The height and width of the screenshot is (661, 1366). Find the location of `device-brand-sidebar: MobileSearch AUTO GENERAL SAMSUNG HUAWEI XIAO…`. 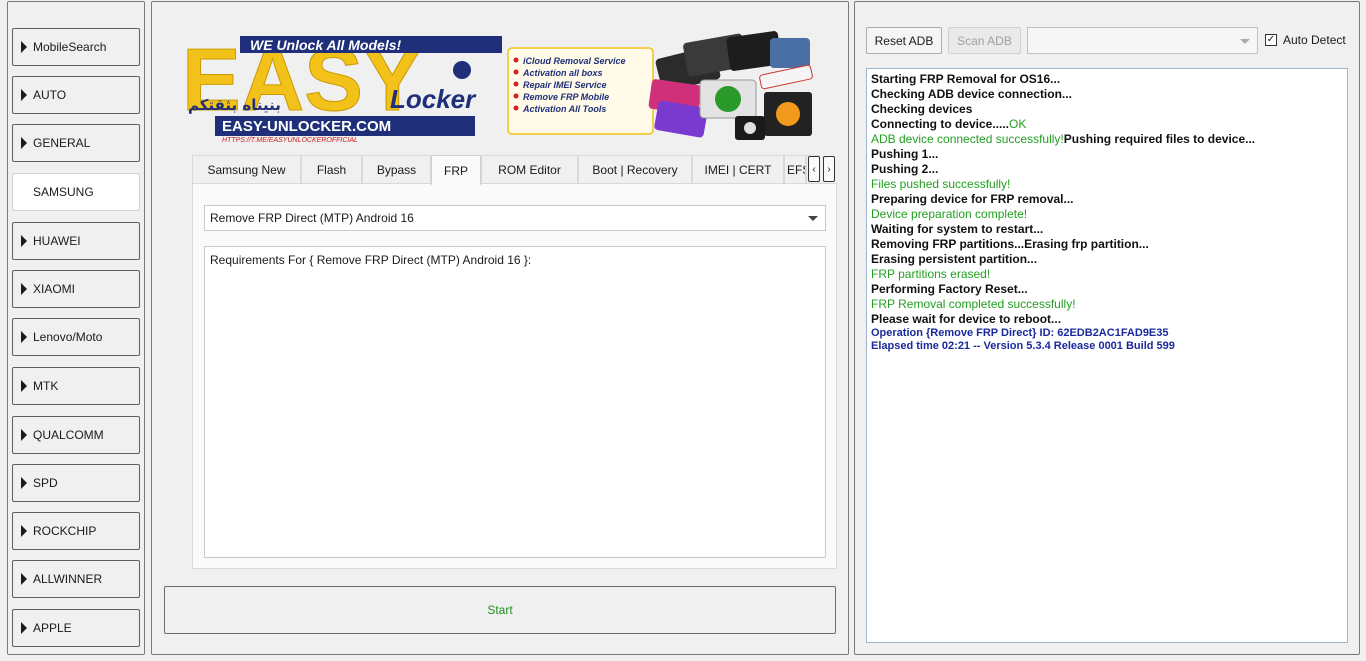

device-brand-sidebar: MobileSearch AUTO GENERAL SAMSUNG HUAWEI XIAO… is located at coordinates (76, 328).